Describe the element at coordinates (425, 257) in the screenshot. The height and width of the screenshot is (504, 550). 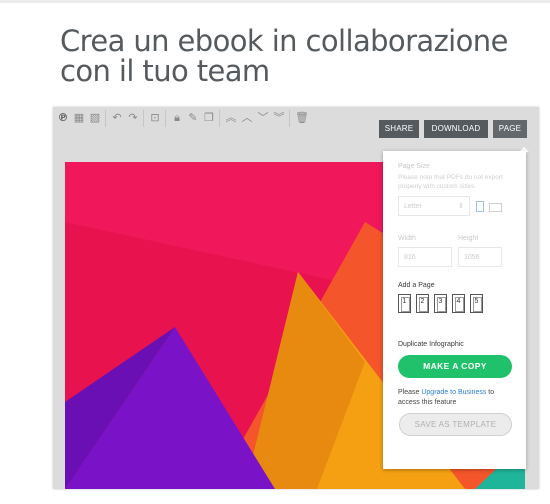
I see `width-input: 816` at that location.